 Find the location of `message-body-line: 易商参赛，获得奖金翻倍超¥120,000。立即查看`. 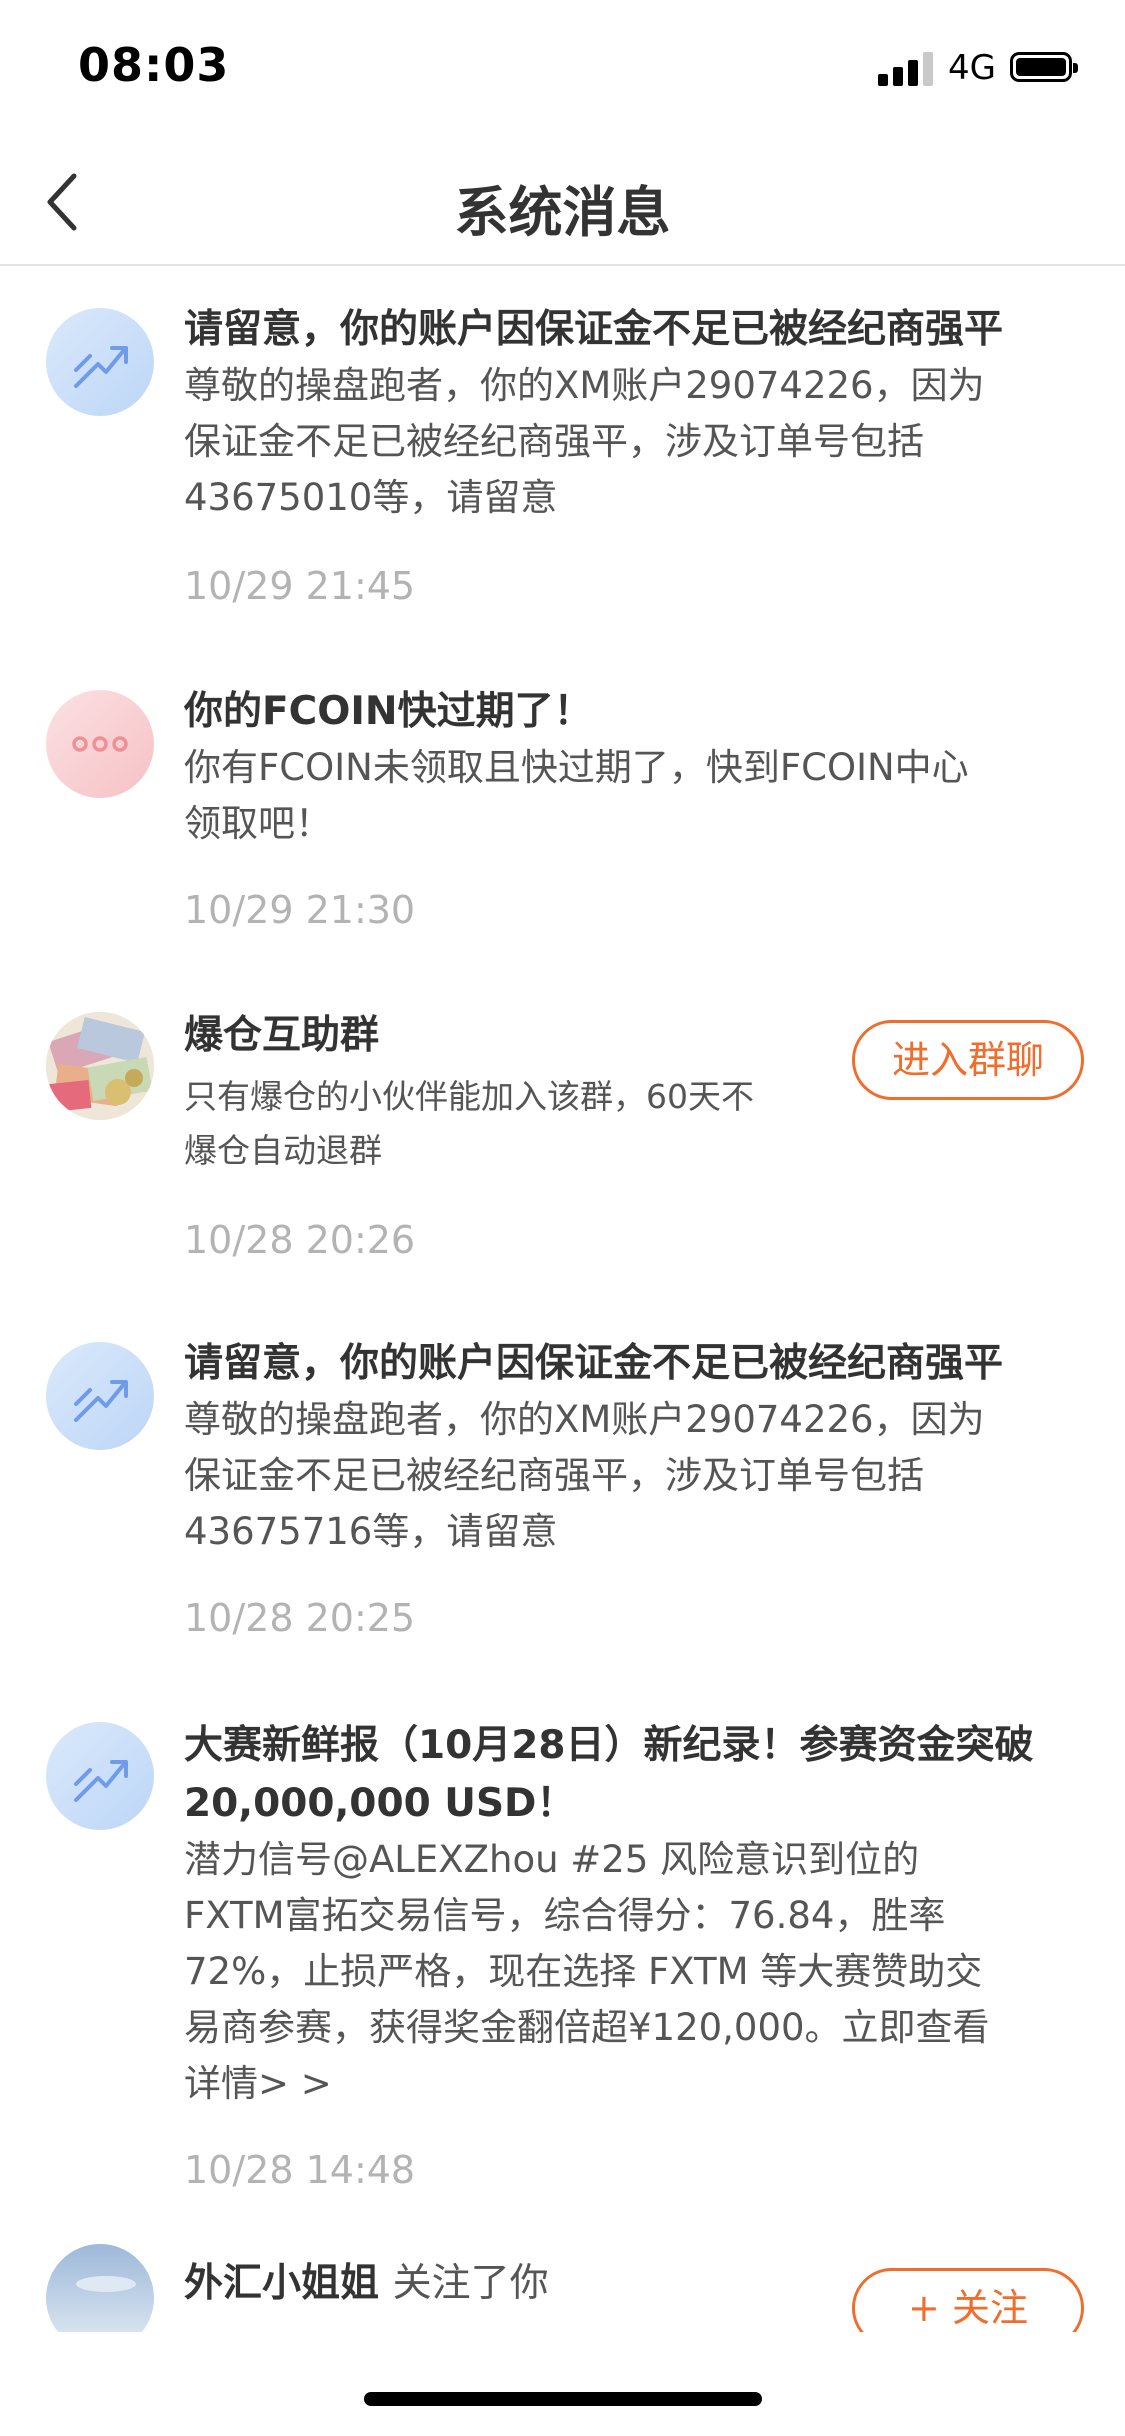

message-body-line: 易商参赛，获得奖金翻倍超¥120,000。立即查看 is located at coordinates (587, 2027).